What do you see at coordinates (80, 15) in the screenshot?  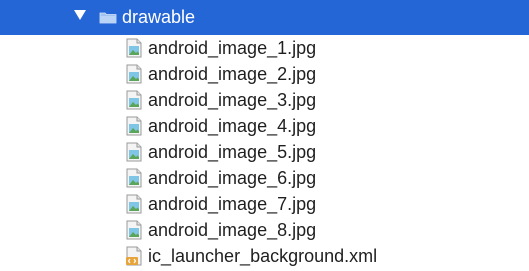 I see `triangle-down-icon` at bounding box center [80, 15].